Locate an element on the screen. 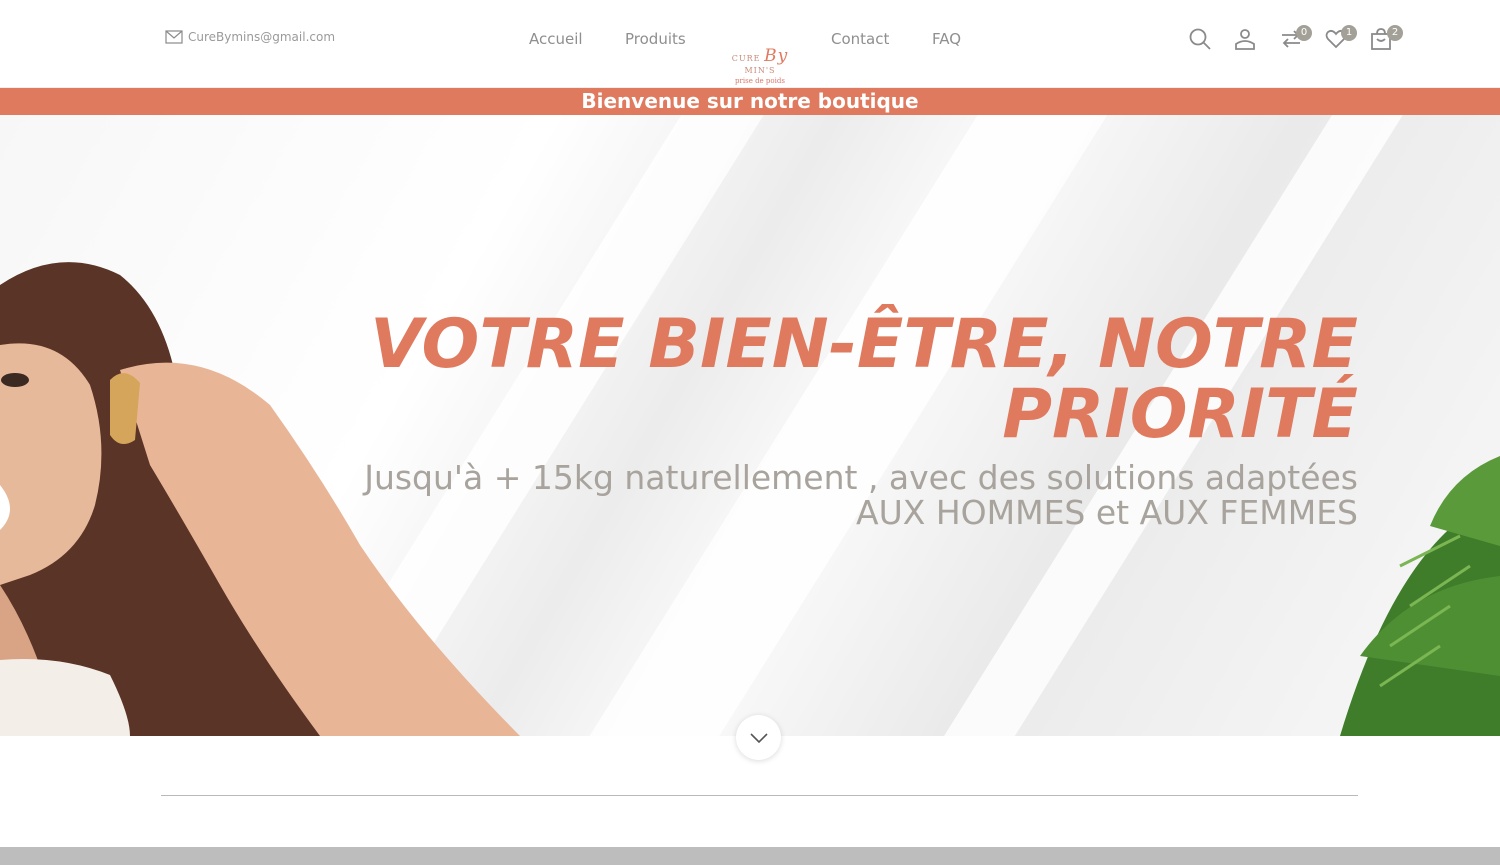 This screenshot has height=865, width=1500. wishlist-heart-icon: 1 is located at coordinates (1340, 38).